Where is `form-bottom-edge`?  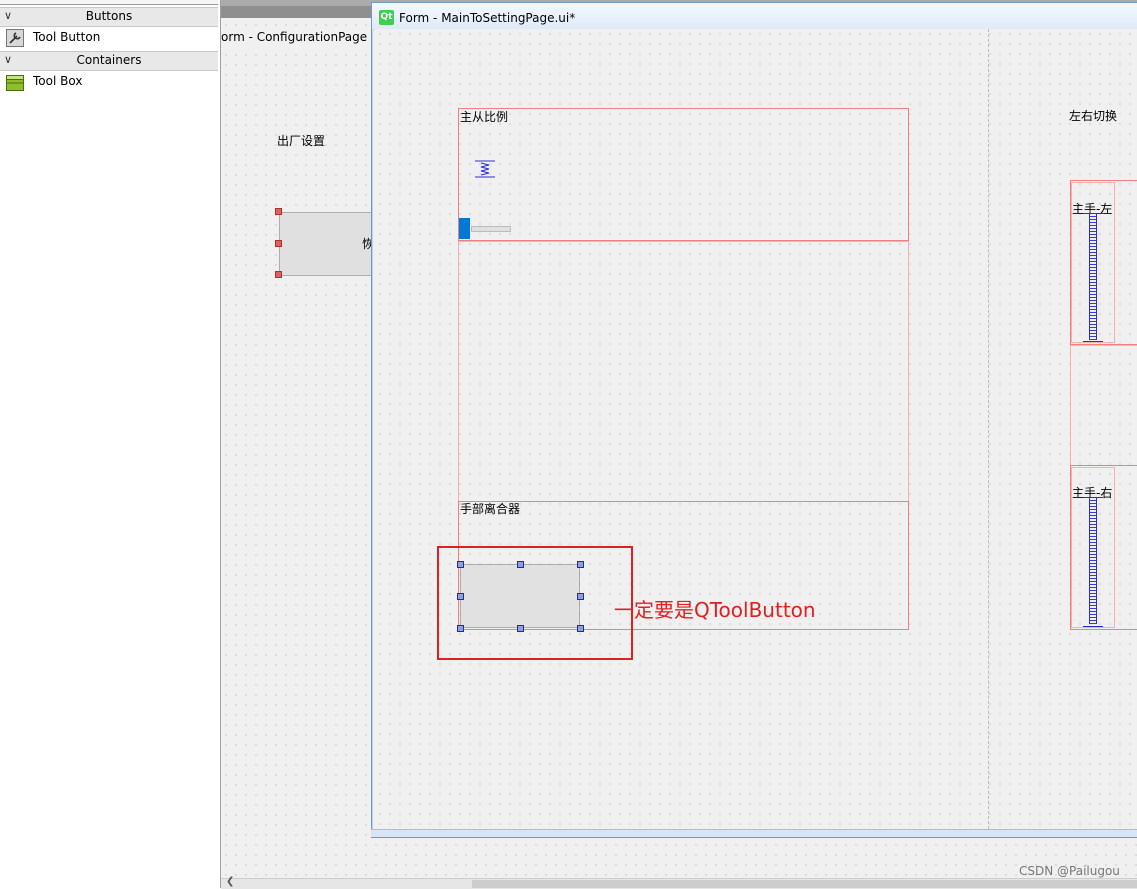 form-bottom-edge is located at coordinates (754, 833).